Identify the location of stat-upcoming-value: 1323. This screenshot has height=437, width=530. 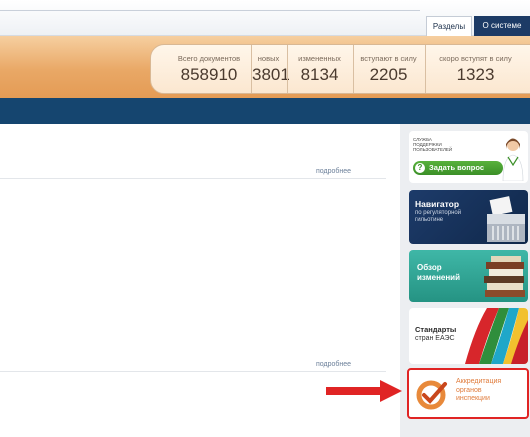
(475, 74).